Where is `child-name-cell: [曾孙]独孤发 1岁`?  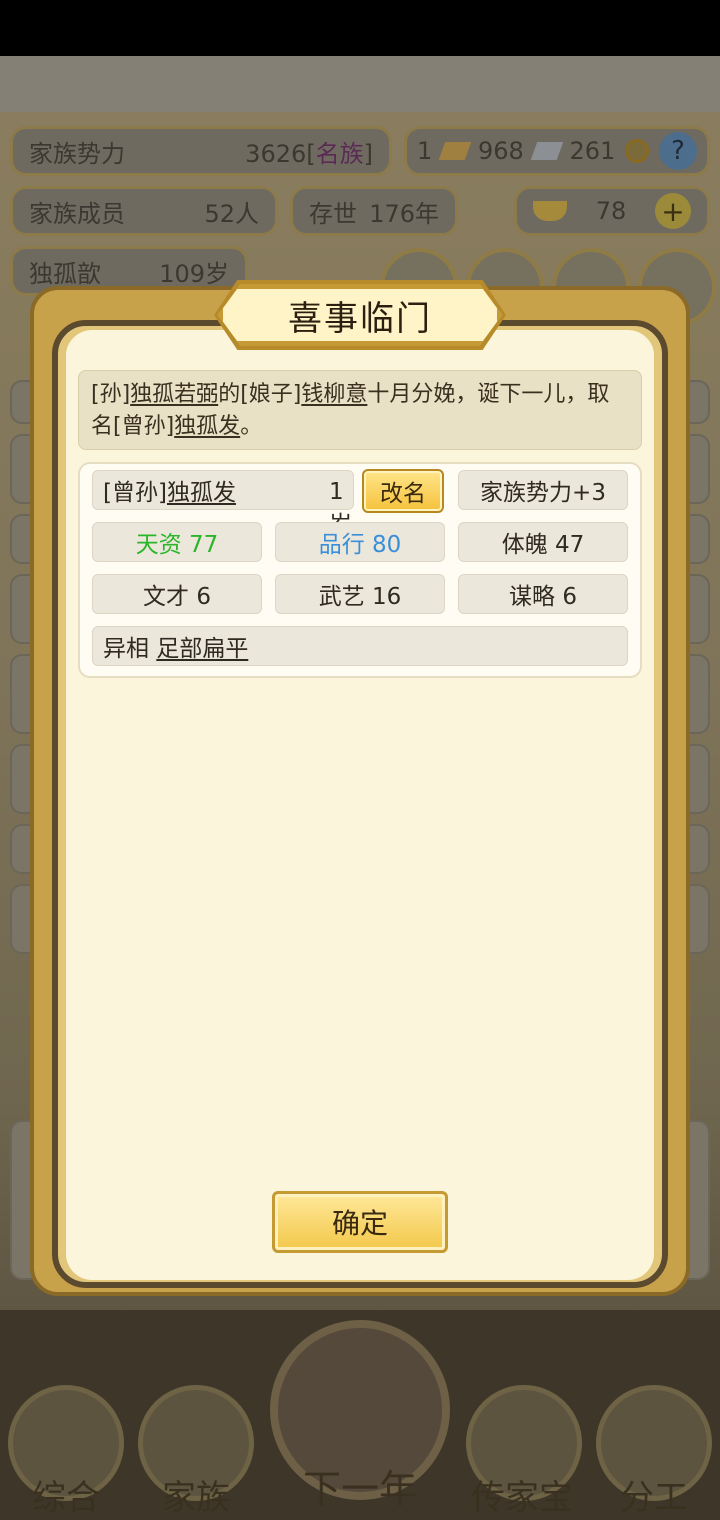 child-name-cell: [曾孙]独孤发 1岁 is located at coordinates (223, 504).